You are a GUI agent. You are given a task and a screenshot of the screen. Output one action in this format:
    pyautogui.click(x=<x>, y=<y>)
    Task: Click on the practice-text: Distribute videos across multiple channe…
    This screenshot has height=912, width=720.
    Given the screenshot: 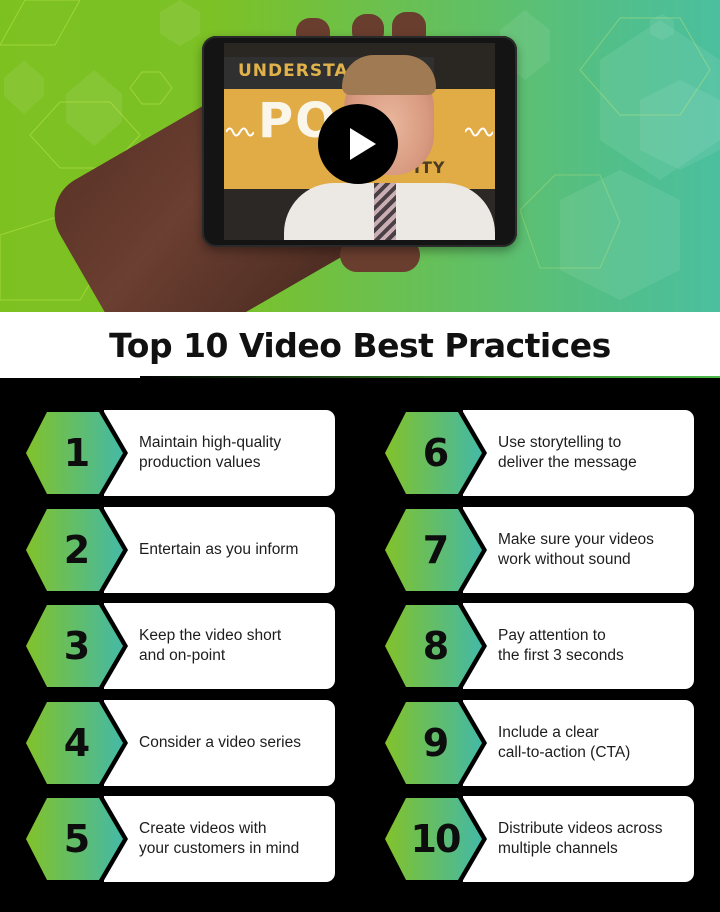 What is the action you would take?
    pyautogui.click(x=580, y=838)
    